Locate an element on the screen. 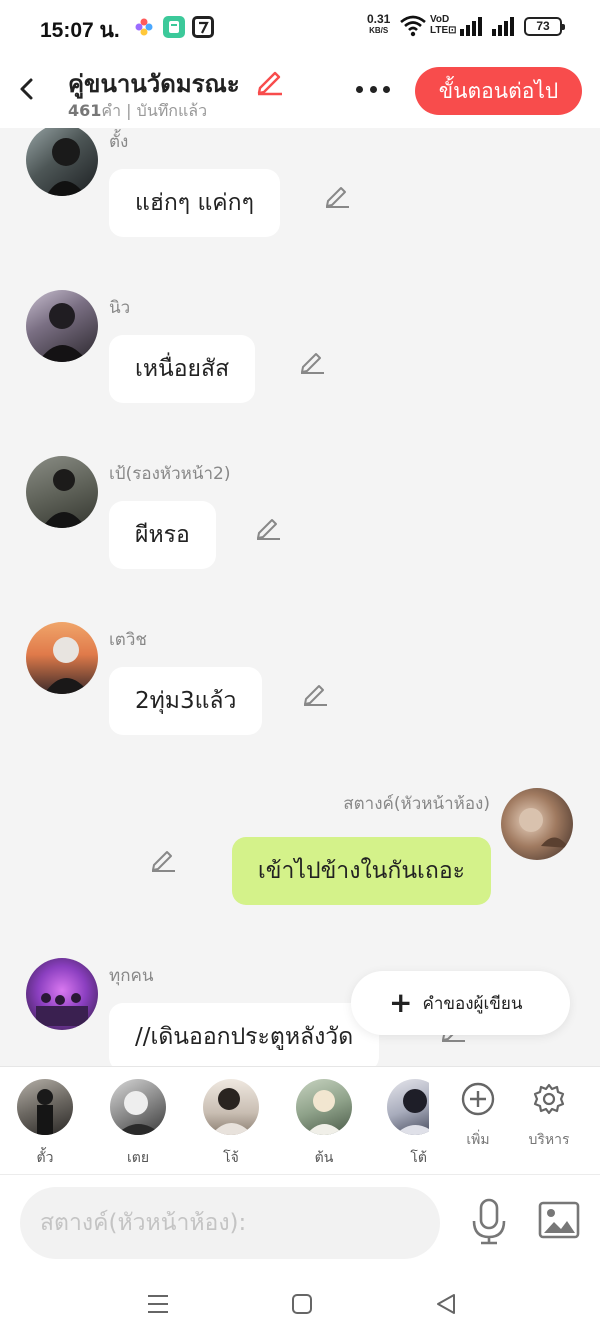 Image resolution: width=600 pixels, height=1343 pixels. attach-image-button is located at coordinates (559, 1222).